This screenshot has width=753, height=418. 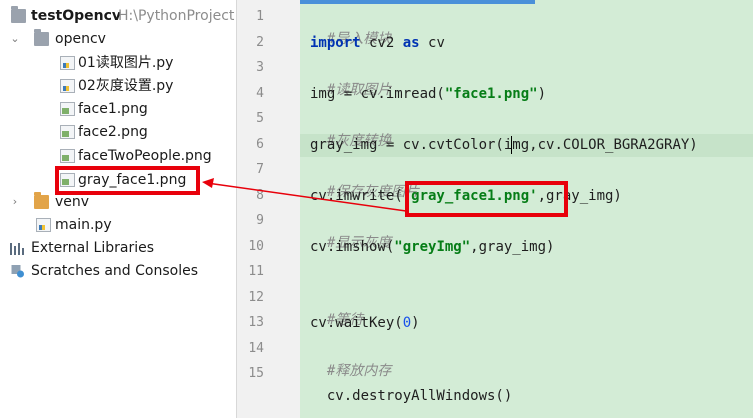 I want to click on code-text: gray_img = cv.cvtColor(i, so click(x=411, y=145).